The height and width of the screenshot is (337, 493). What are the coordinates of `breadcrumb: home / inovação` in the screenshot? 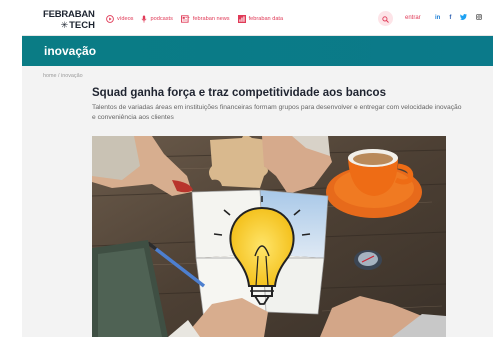 It's located at (63, 76).